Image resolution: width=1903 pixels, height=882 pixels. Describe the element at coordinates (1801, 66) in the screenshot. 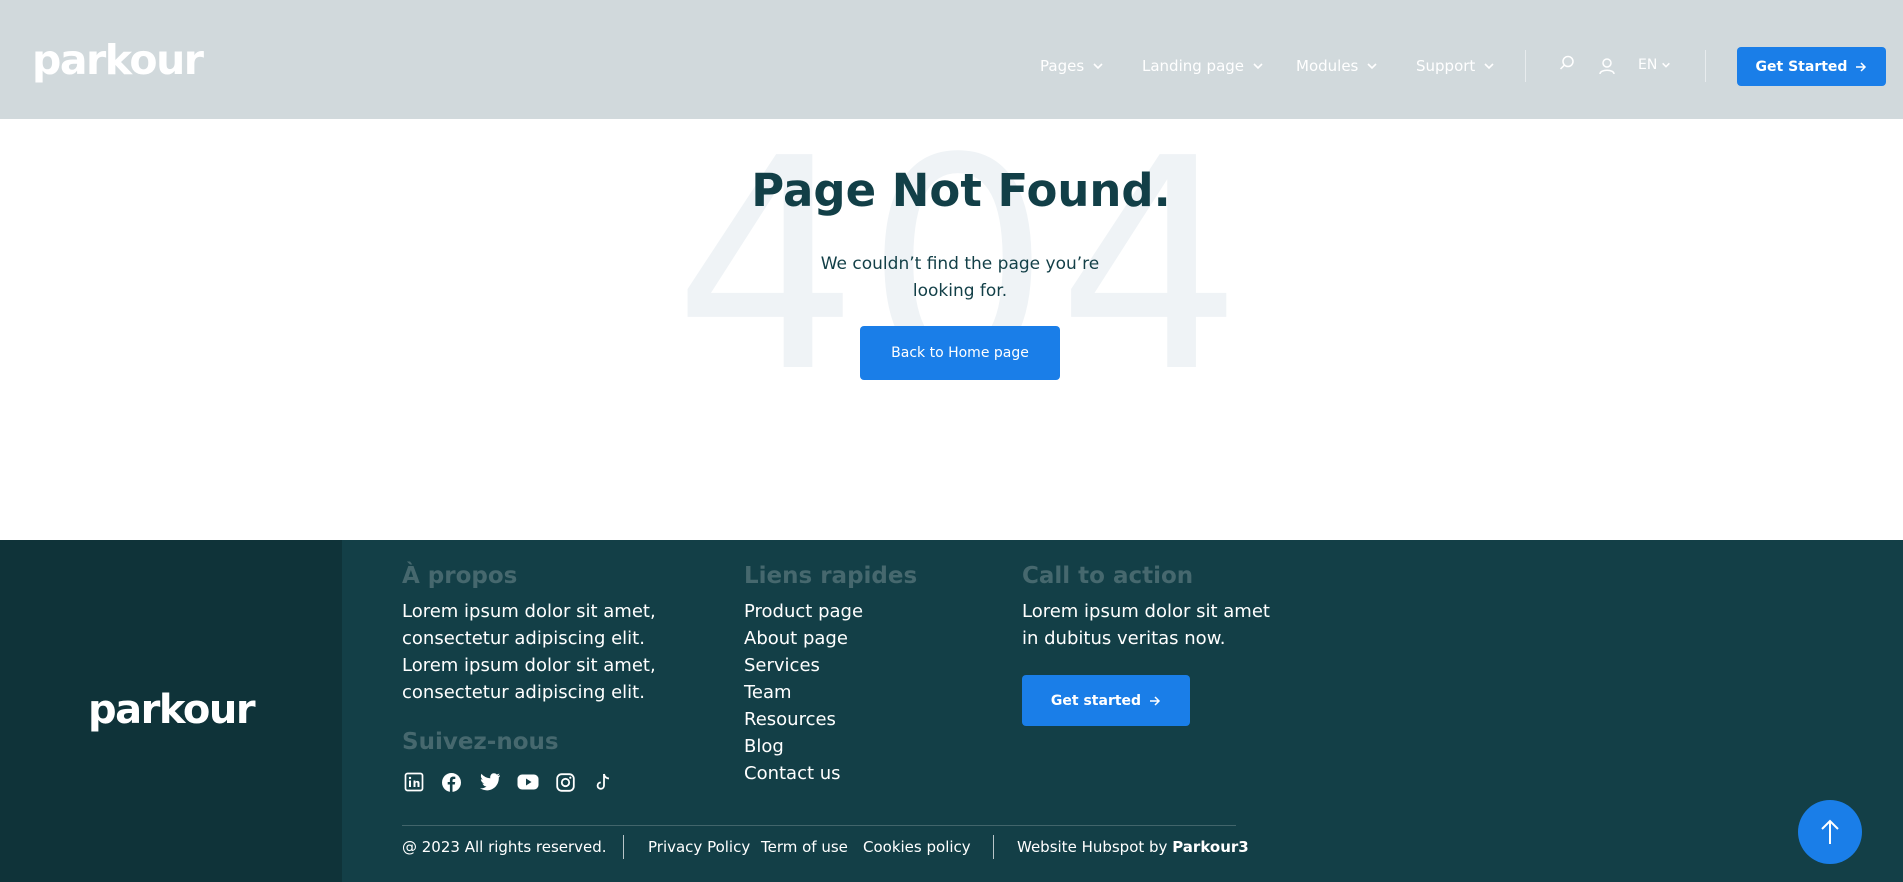

I see `get-started-label: Get Started` at that location.